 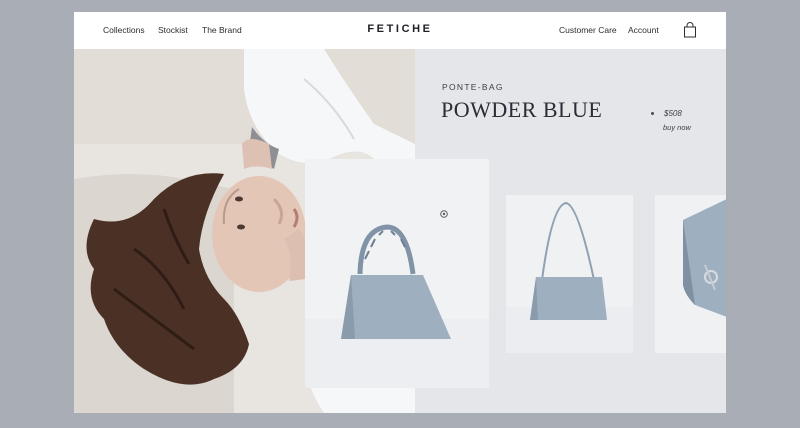 I want to click on nav-customer-care: Customer Care, so click(x=588, y=30).